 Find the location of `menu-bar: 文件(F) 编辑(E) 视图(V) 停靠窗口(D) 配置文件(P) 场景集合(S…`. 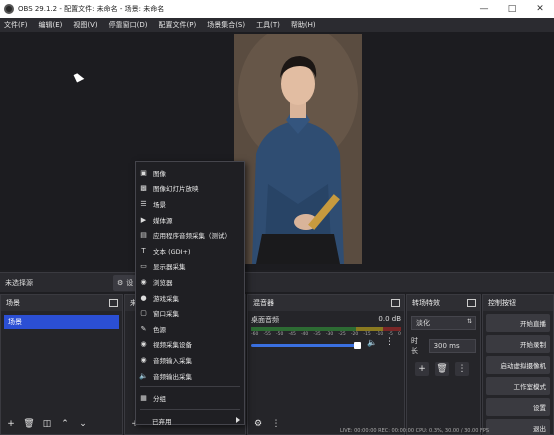

menu-bar: 文件(F) 编辑(E) 视图(V) 停靠窗口(D) 配置文件(P) 场景集合(S… is located at coordinates (277, 25).